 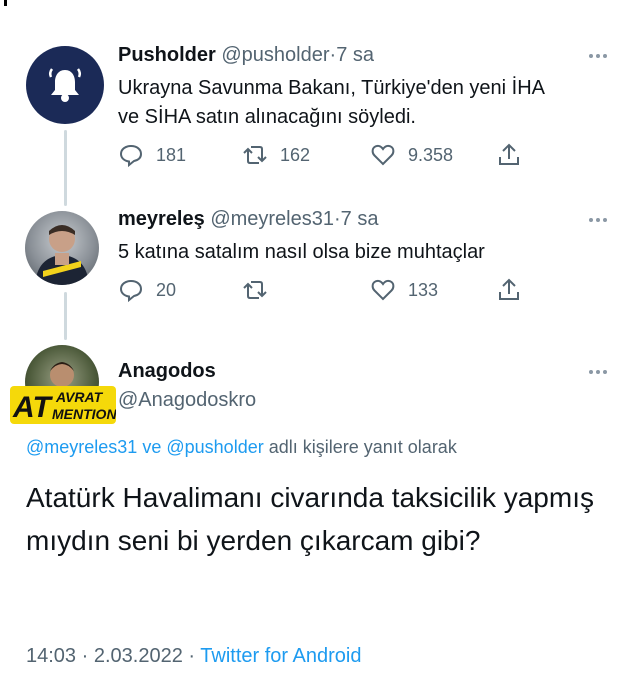 What do you see at coordinates (267, 117) in the screenshot?
I see `tweet-1-text-line-2: ve SİHA satın alınacağını söyledi.` at bounding box center [267, 117].